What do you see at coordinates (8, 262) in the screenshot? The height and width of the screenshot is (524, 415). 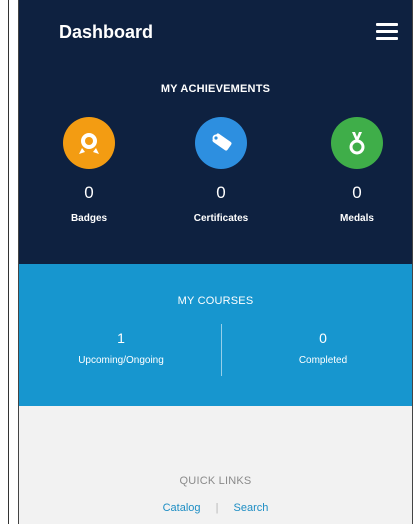 I see `frame-divider` at bounding box center [8, 262].